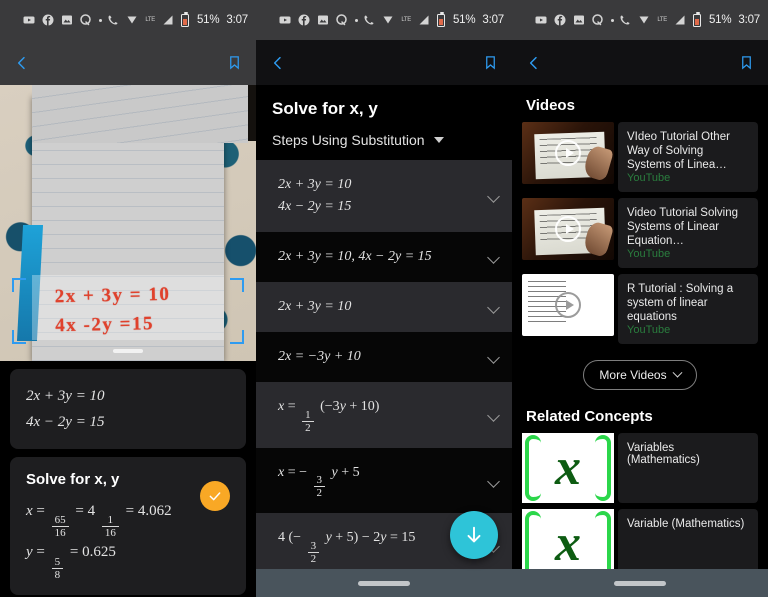  I want to click on handwritten-line-1: 2x + 3y = 10, so click(112, 295).